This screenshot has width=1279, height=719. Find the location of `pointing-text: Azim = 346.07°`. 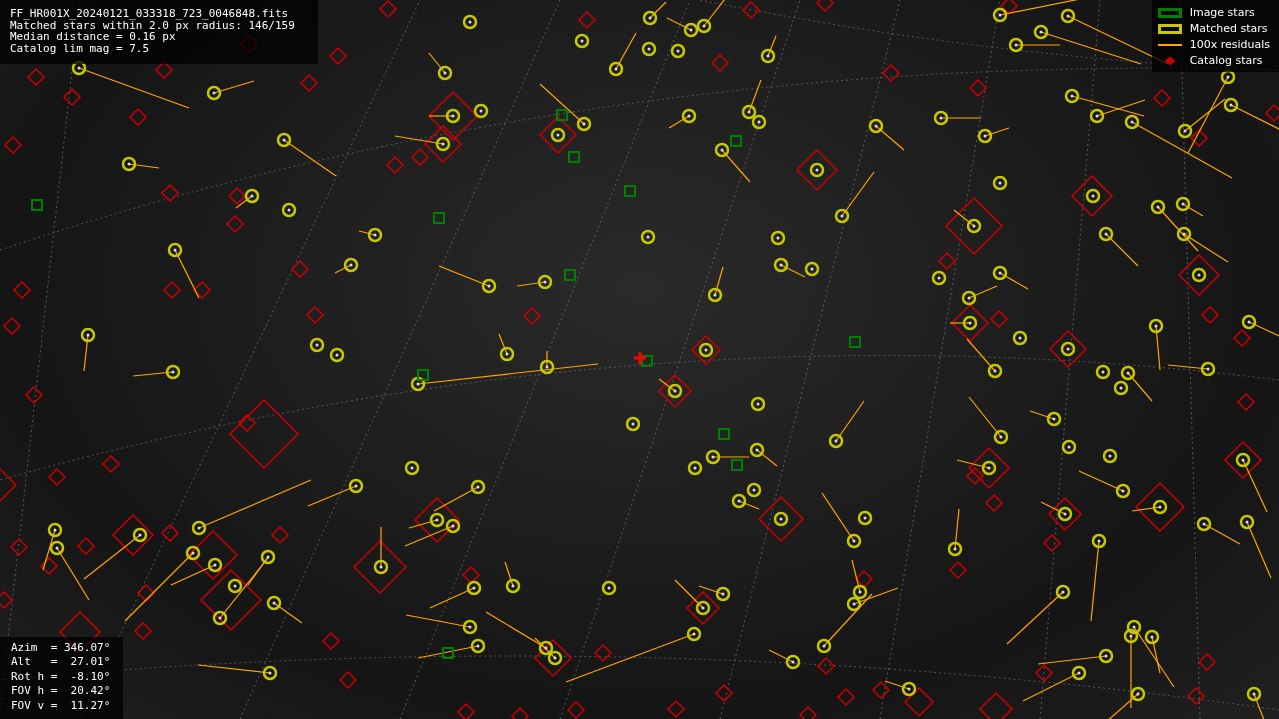

pointing-text: Azim = 346.07° is located at coordinates (61, 647).